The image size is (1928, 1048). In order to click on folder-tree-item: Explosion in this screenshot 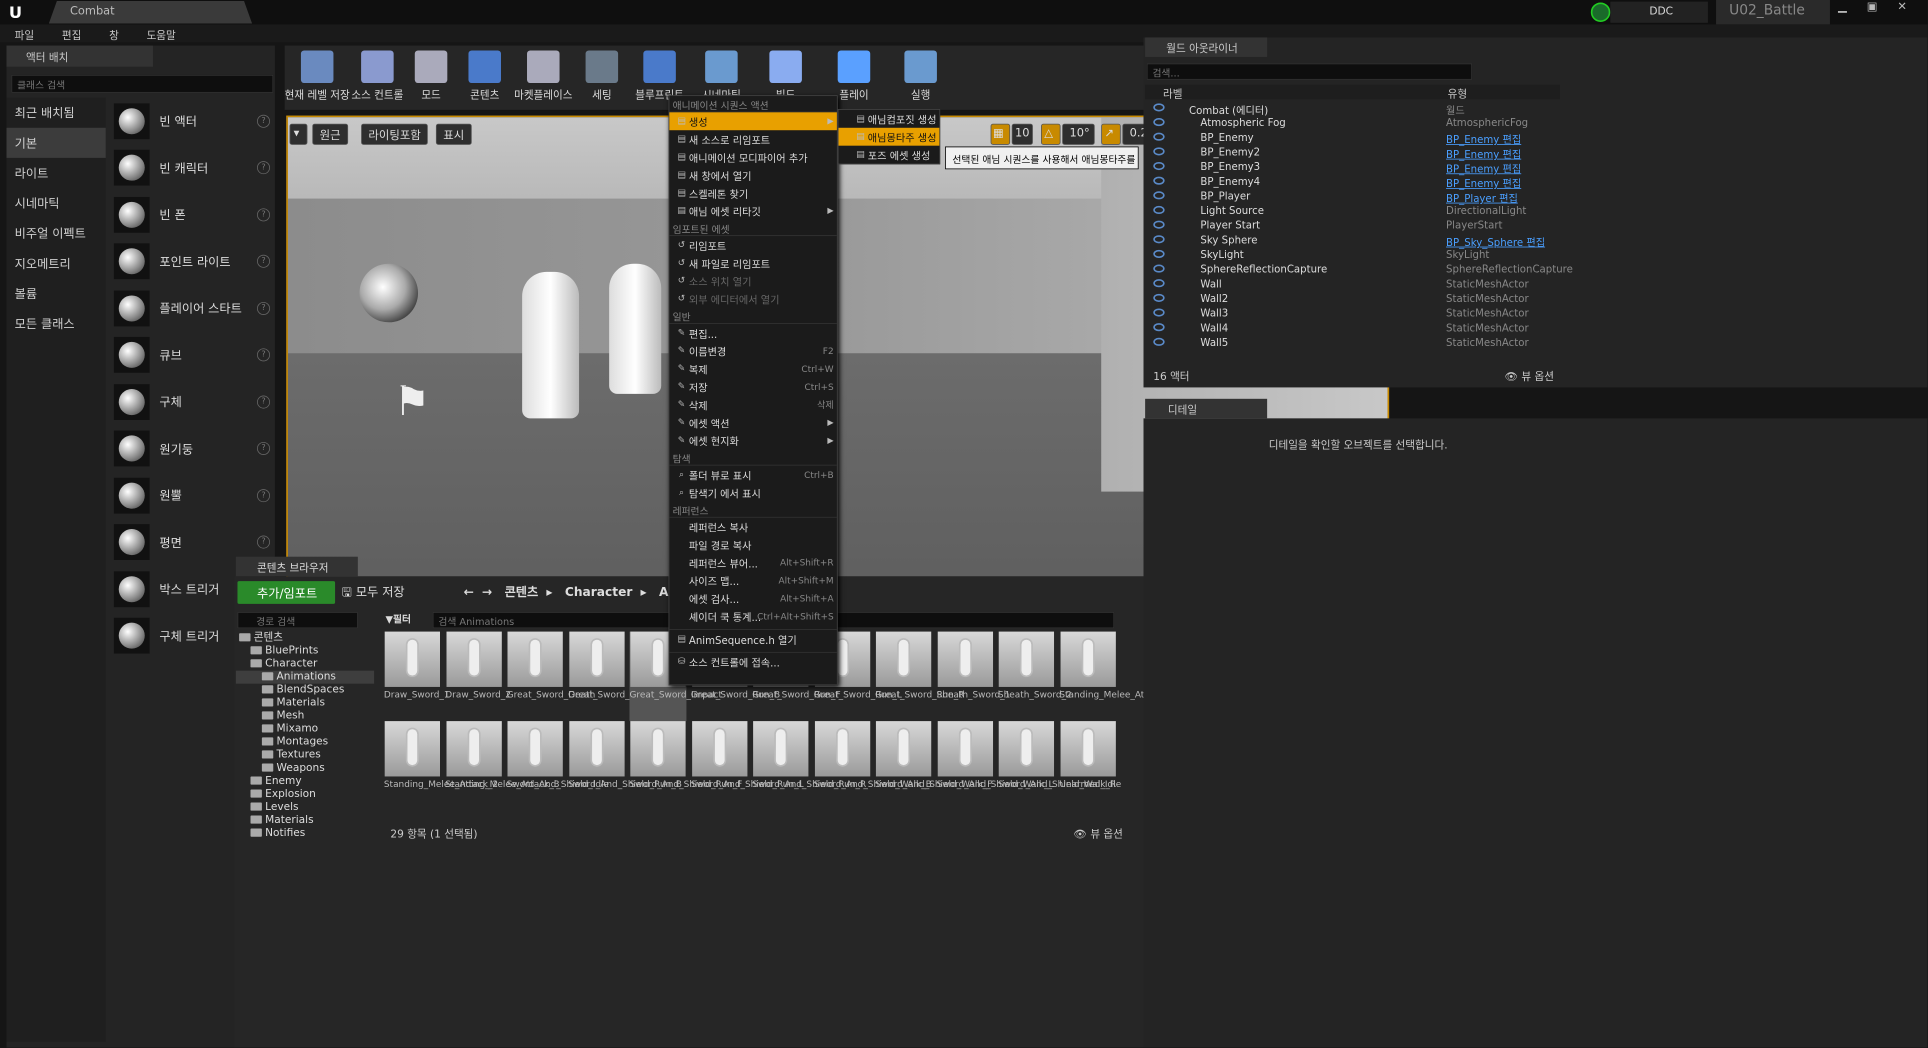, I will do `click(305, 794)`.